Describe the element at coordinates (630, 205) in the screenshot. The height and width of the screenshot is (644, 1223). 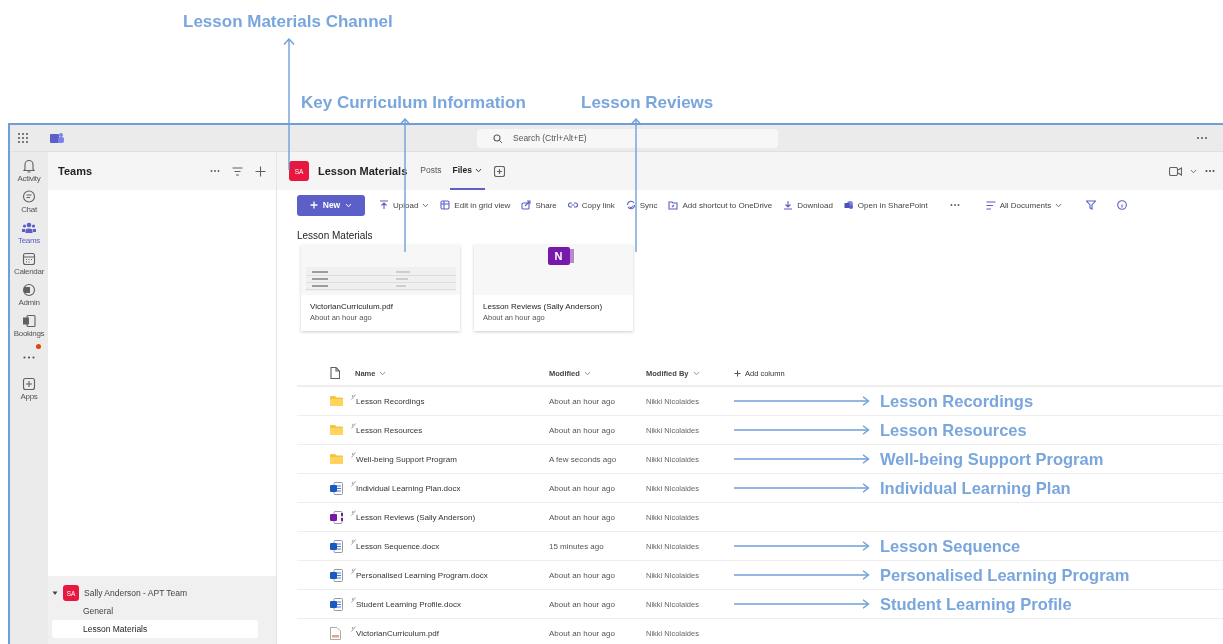
I see `sync-icon` at that location.